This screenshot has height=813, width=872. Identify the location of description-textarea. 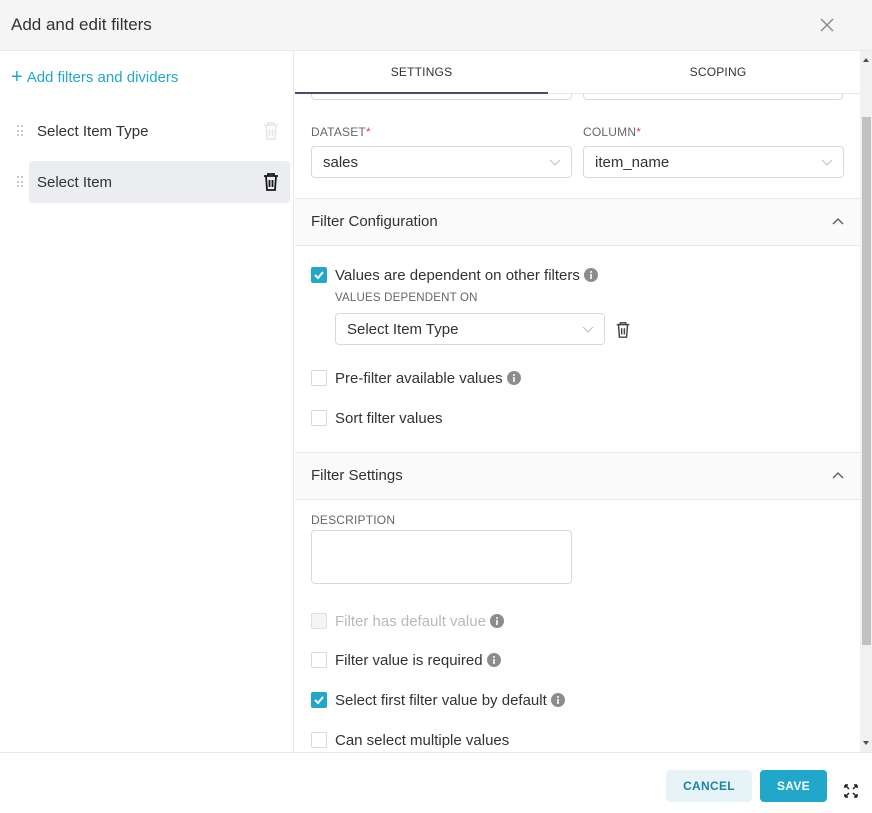
(441, 557).